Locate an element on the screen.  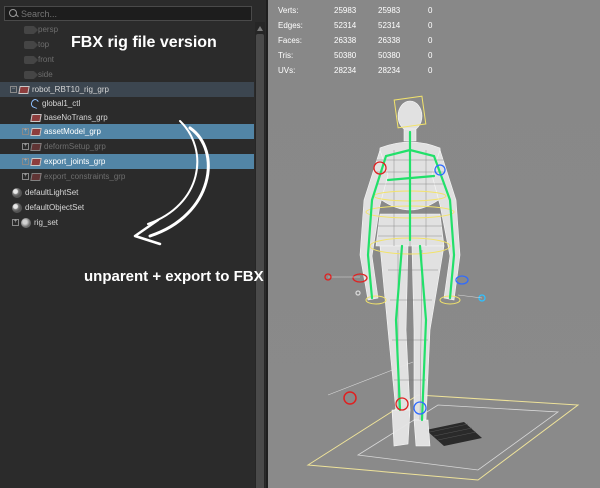
hud-label: Tris: is located at coordinates (286, 55).